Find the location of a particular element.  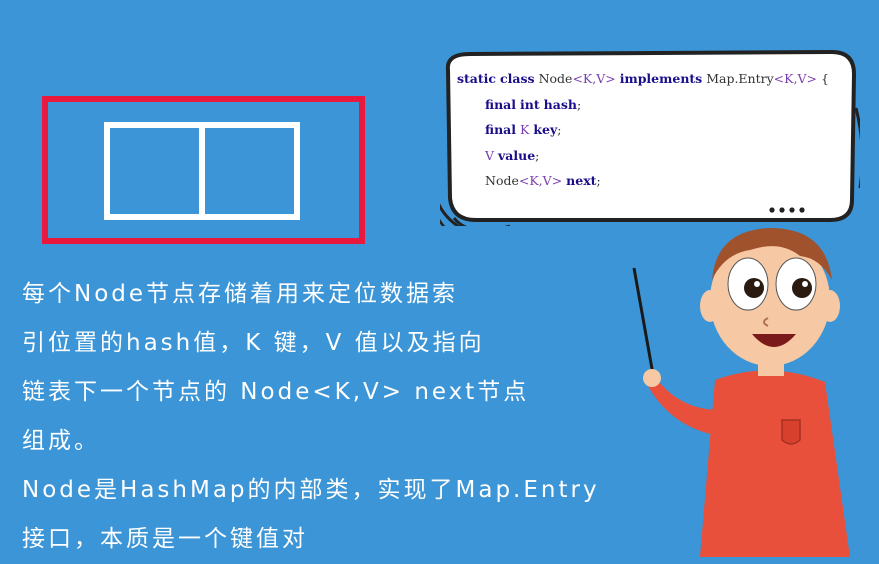

code-keyword: static is located at coordinates (477, 78).